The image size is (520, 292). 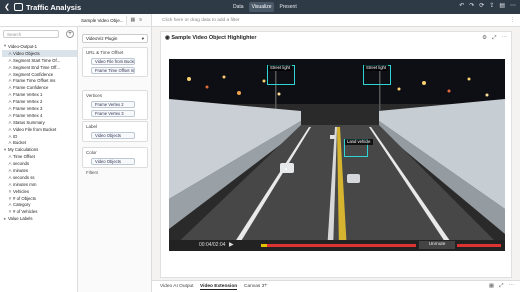 What do you see at coordinates (91, 152) in the screenshot?
I see `section-title: Color` at bounding box center [91, 152].